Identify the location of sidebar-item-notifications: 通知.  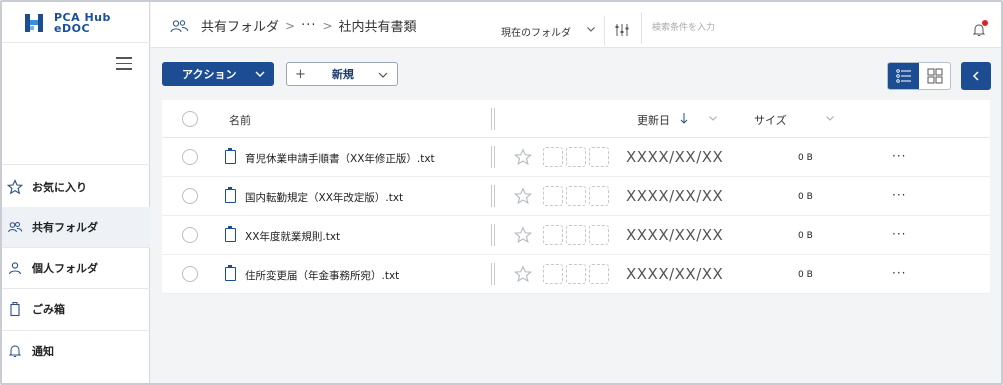
(76, 351).